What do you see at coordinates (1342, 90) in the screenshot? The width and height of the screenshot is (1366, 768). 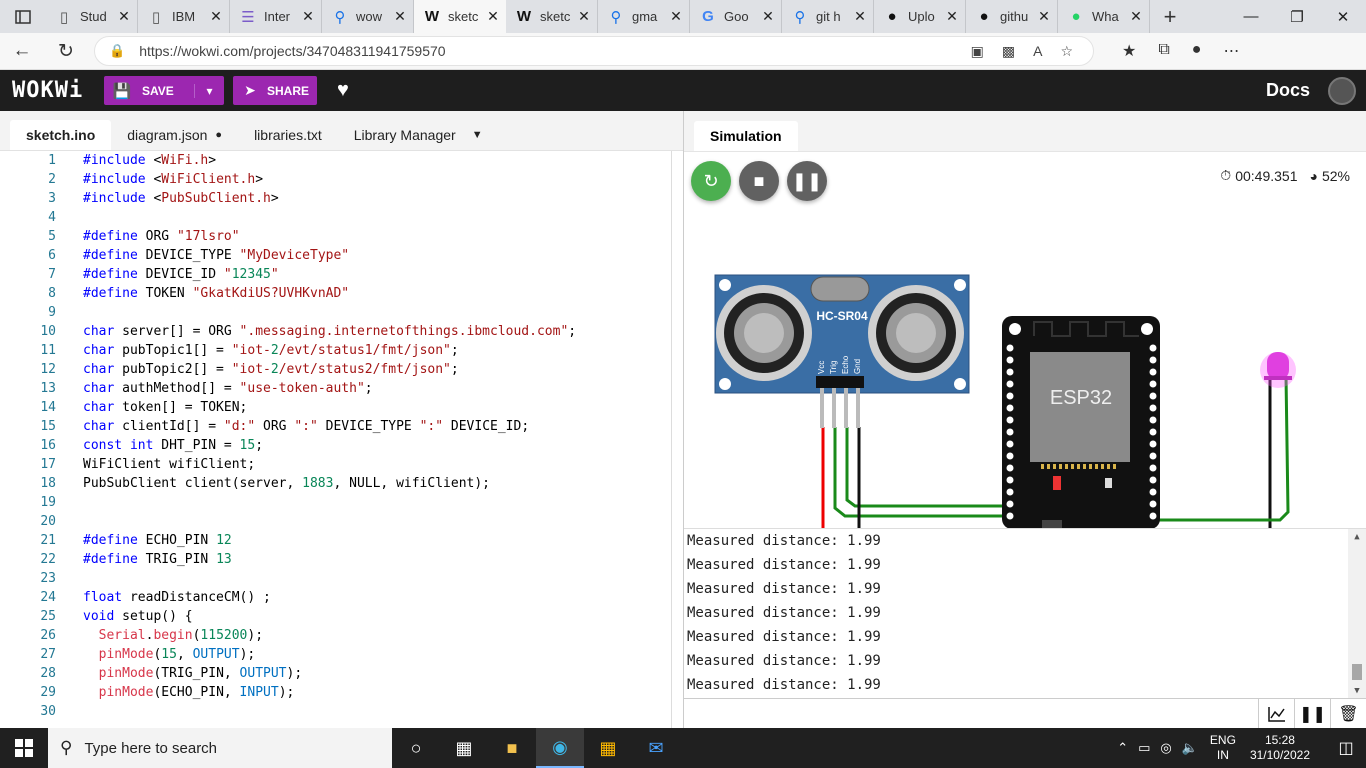 I see `user-avatar` at bounding box center [1342, 90].